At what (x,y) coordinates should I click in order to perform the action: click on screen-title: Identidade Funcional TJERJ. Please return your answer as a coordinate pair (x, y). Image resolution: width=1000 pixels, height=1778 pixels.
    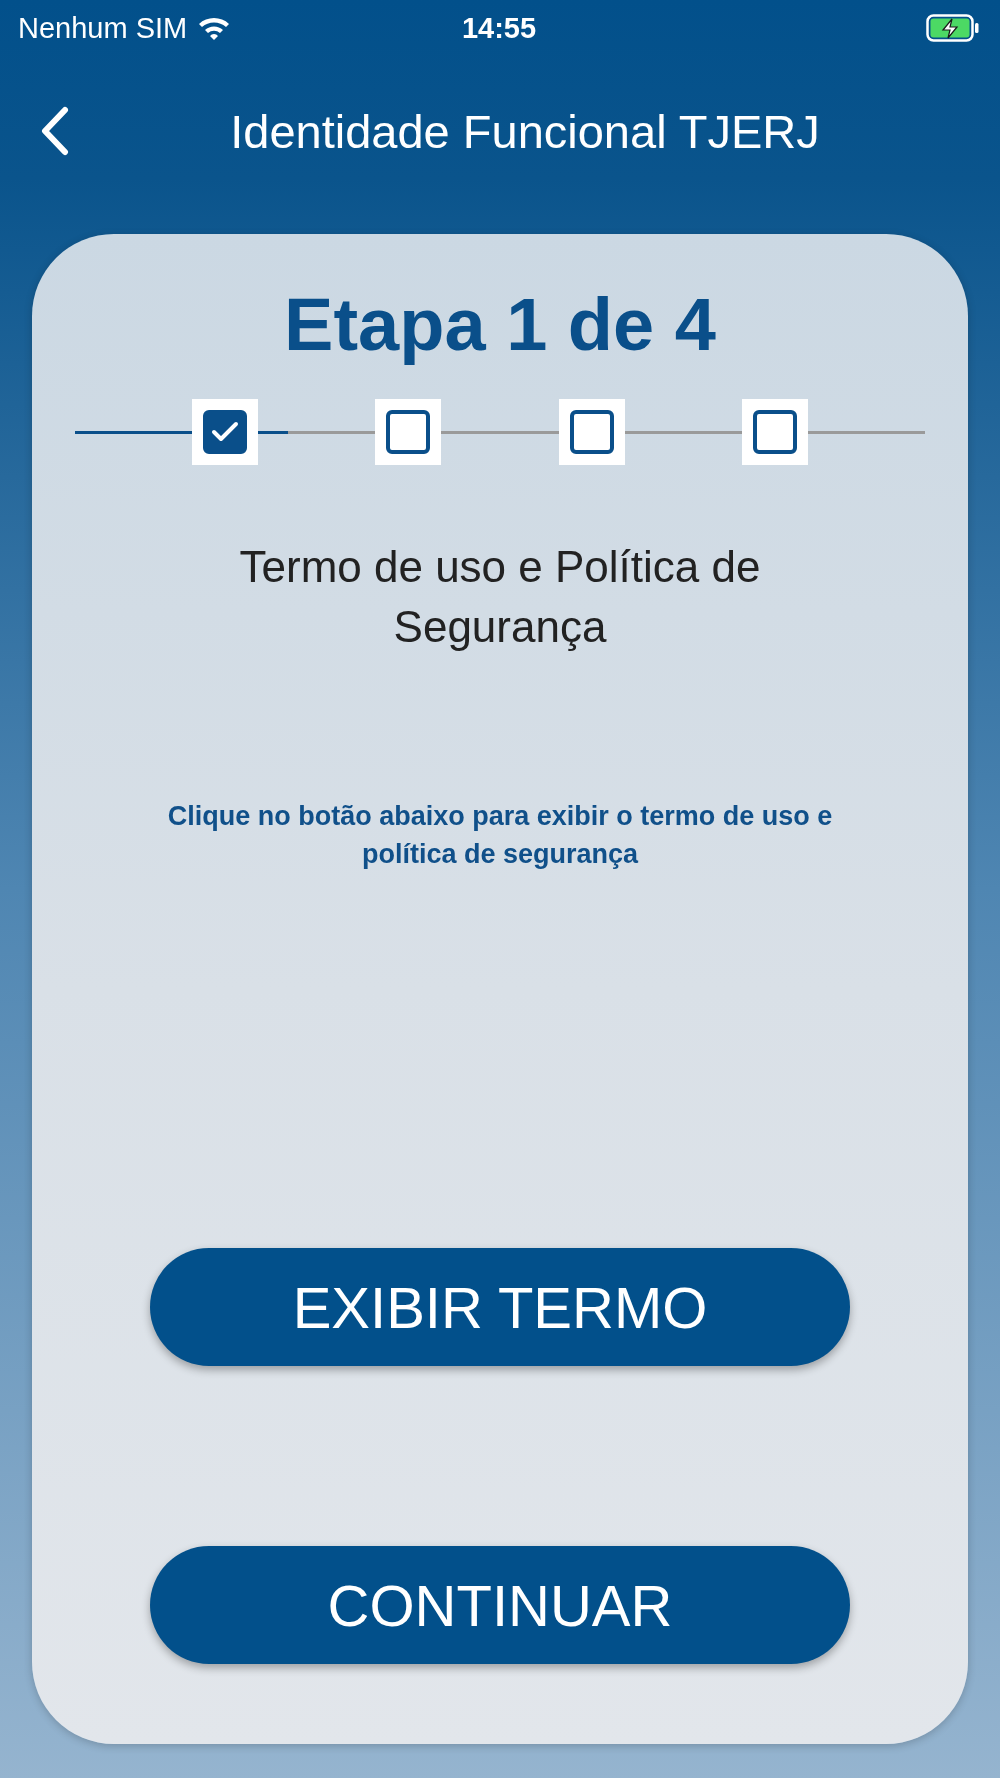
    Looking at the image, I should click on (525, 131).